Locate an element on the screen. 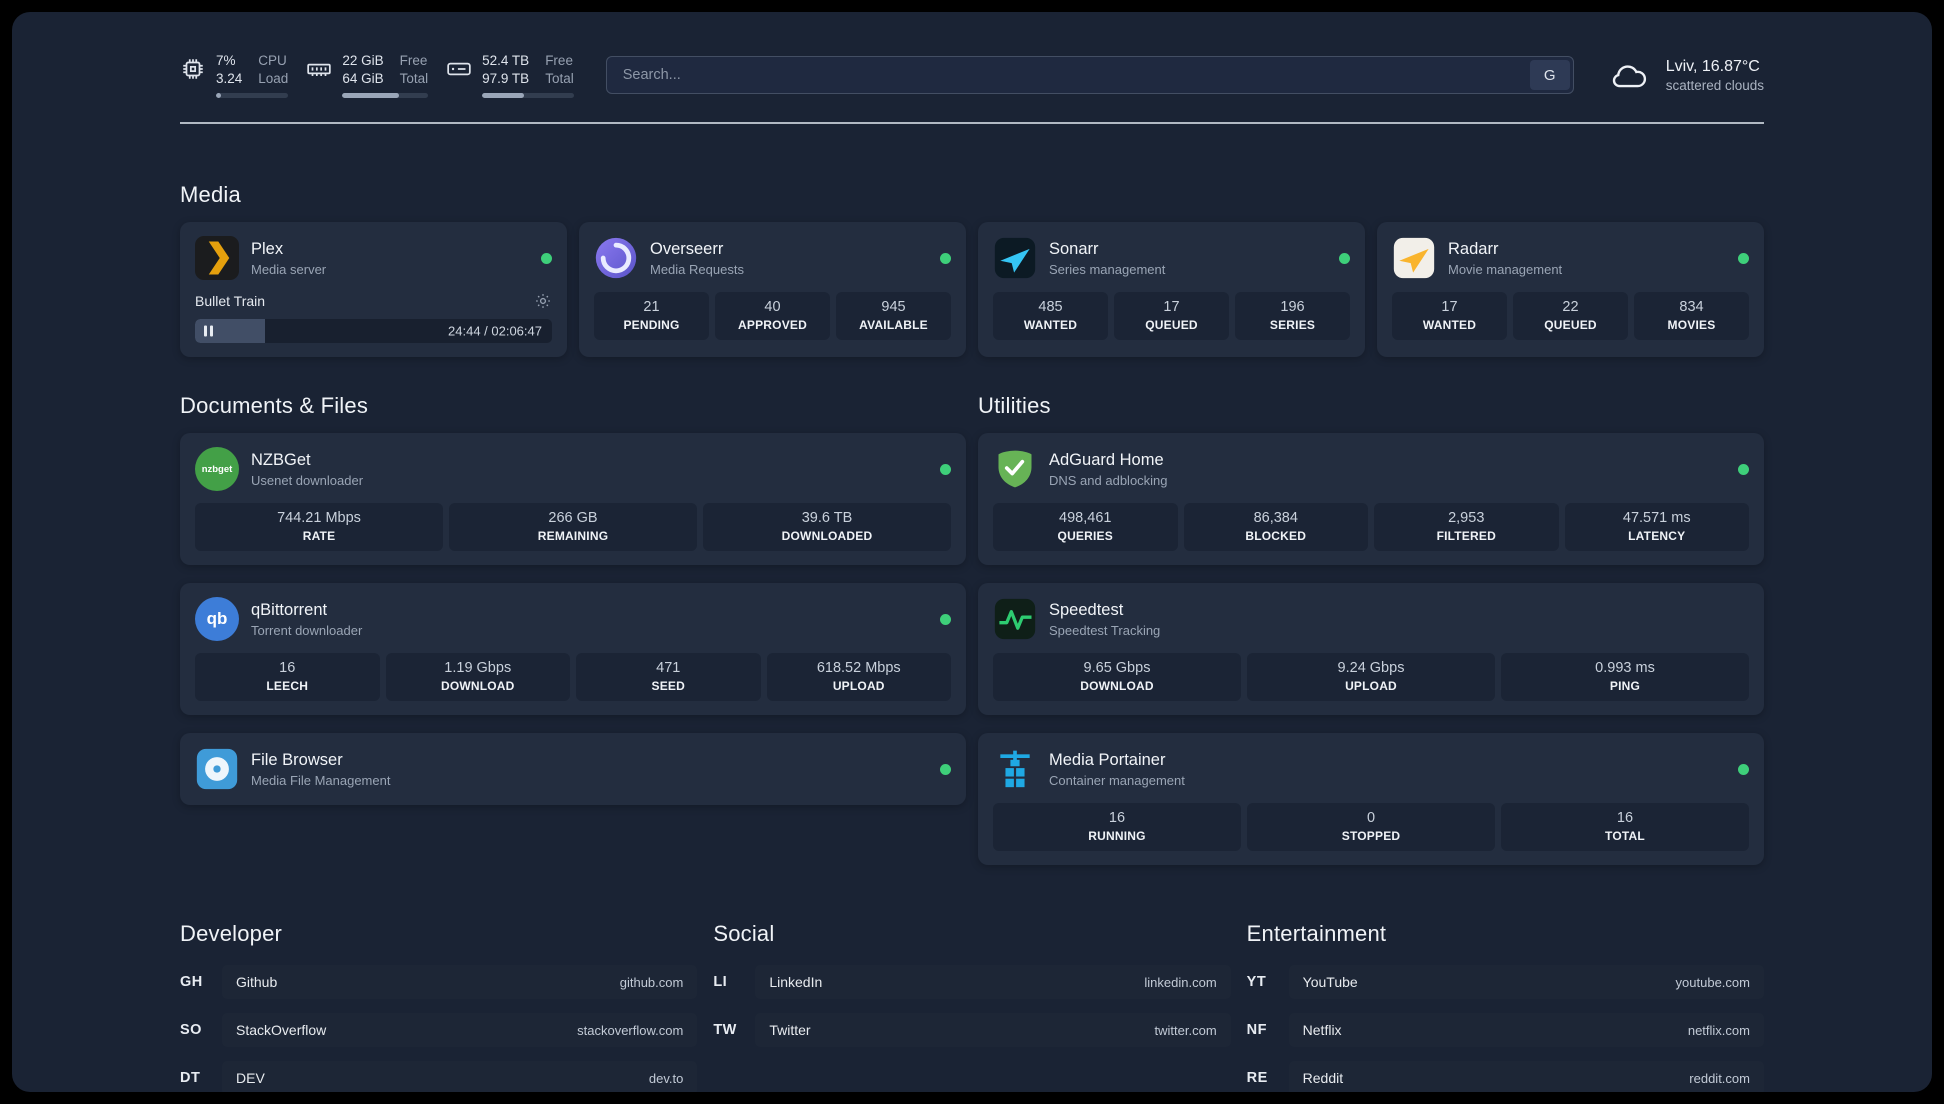 This screenshot has width=1944, height=1104. pause-icon is located at coordinates (208, 331).